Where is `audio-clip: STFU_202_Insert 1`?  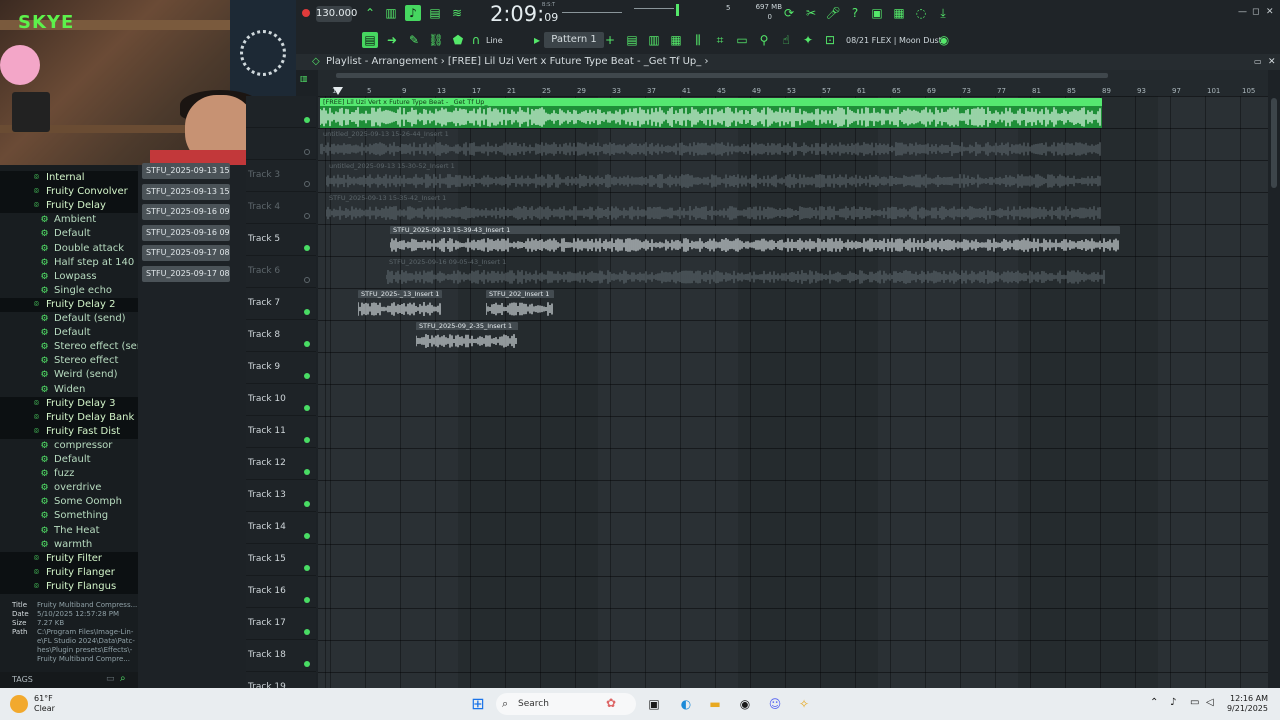 audio-clip: STFU_202_Insert 1 is located at coordinates (520, 305).